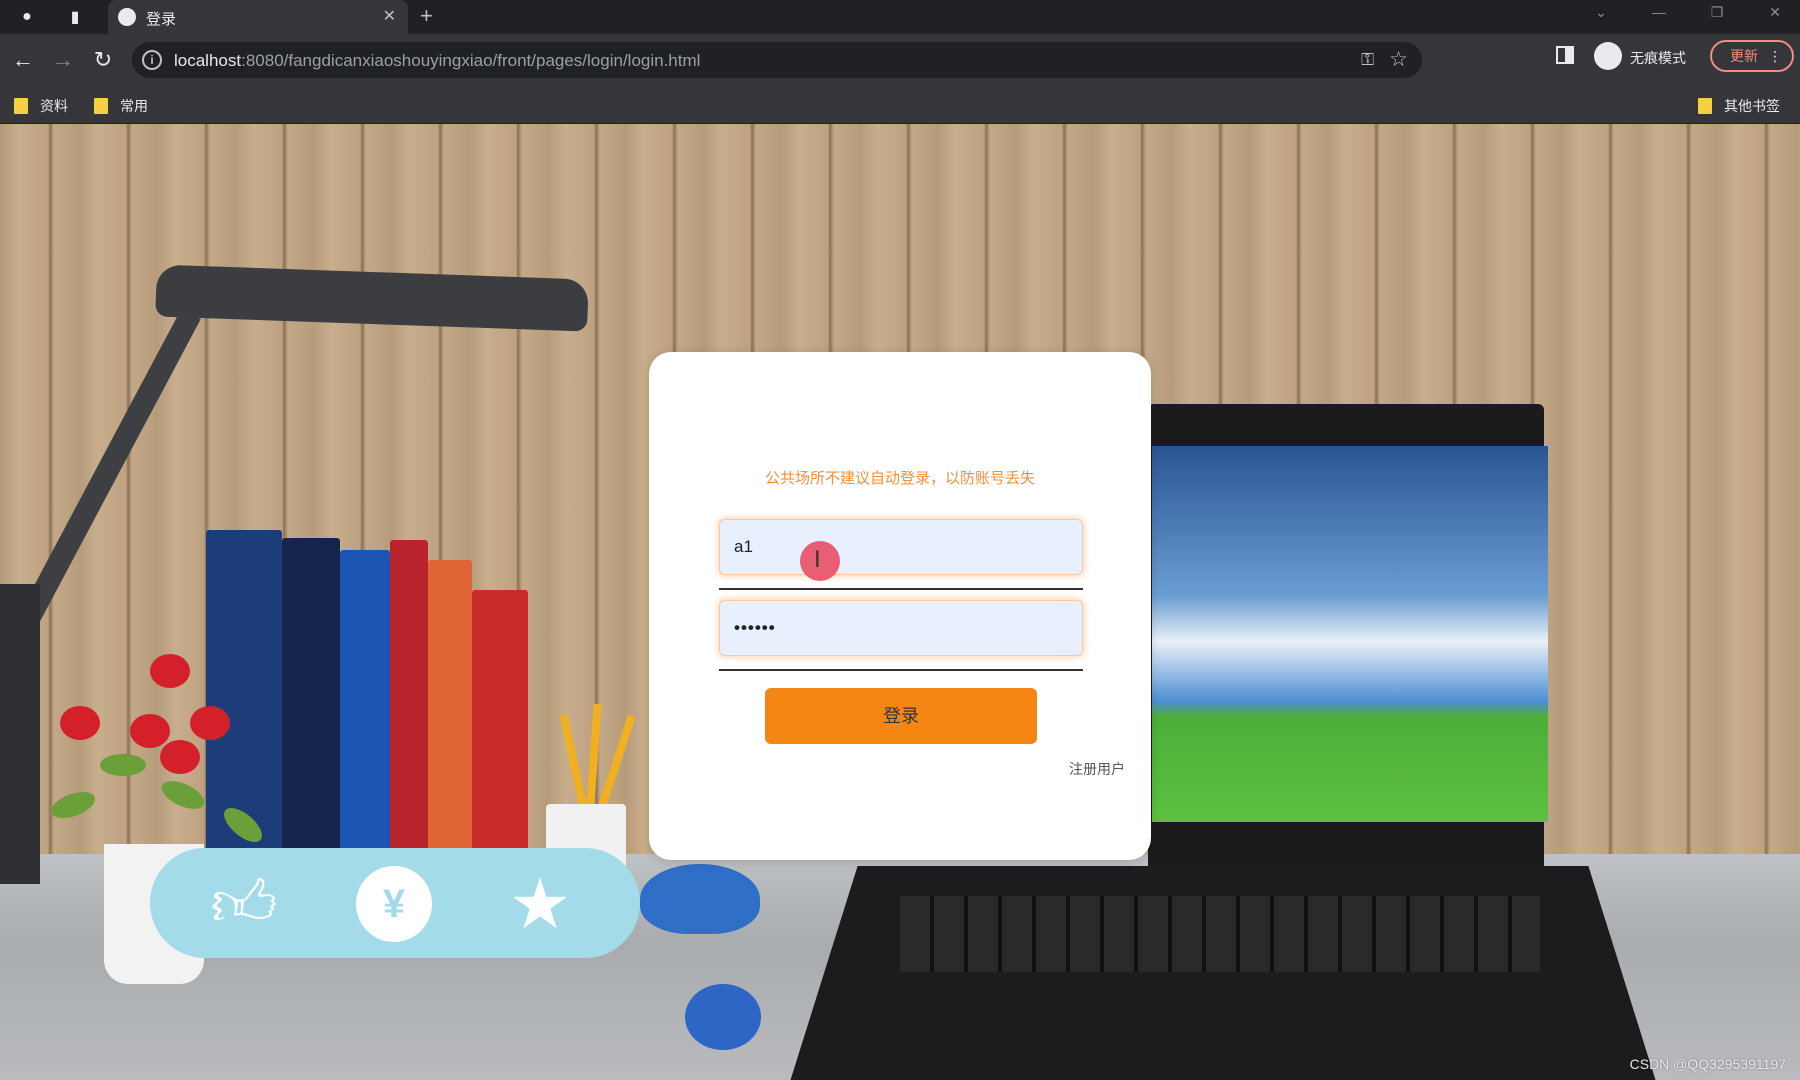 Image resolution: width=1800 pixels, height=1080 pixels. I want to click on globe-icon: ●, so click(27, 17).